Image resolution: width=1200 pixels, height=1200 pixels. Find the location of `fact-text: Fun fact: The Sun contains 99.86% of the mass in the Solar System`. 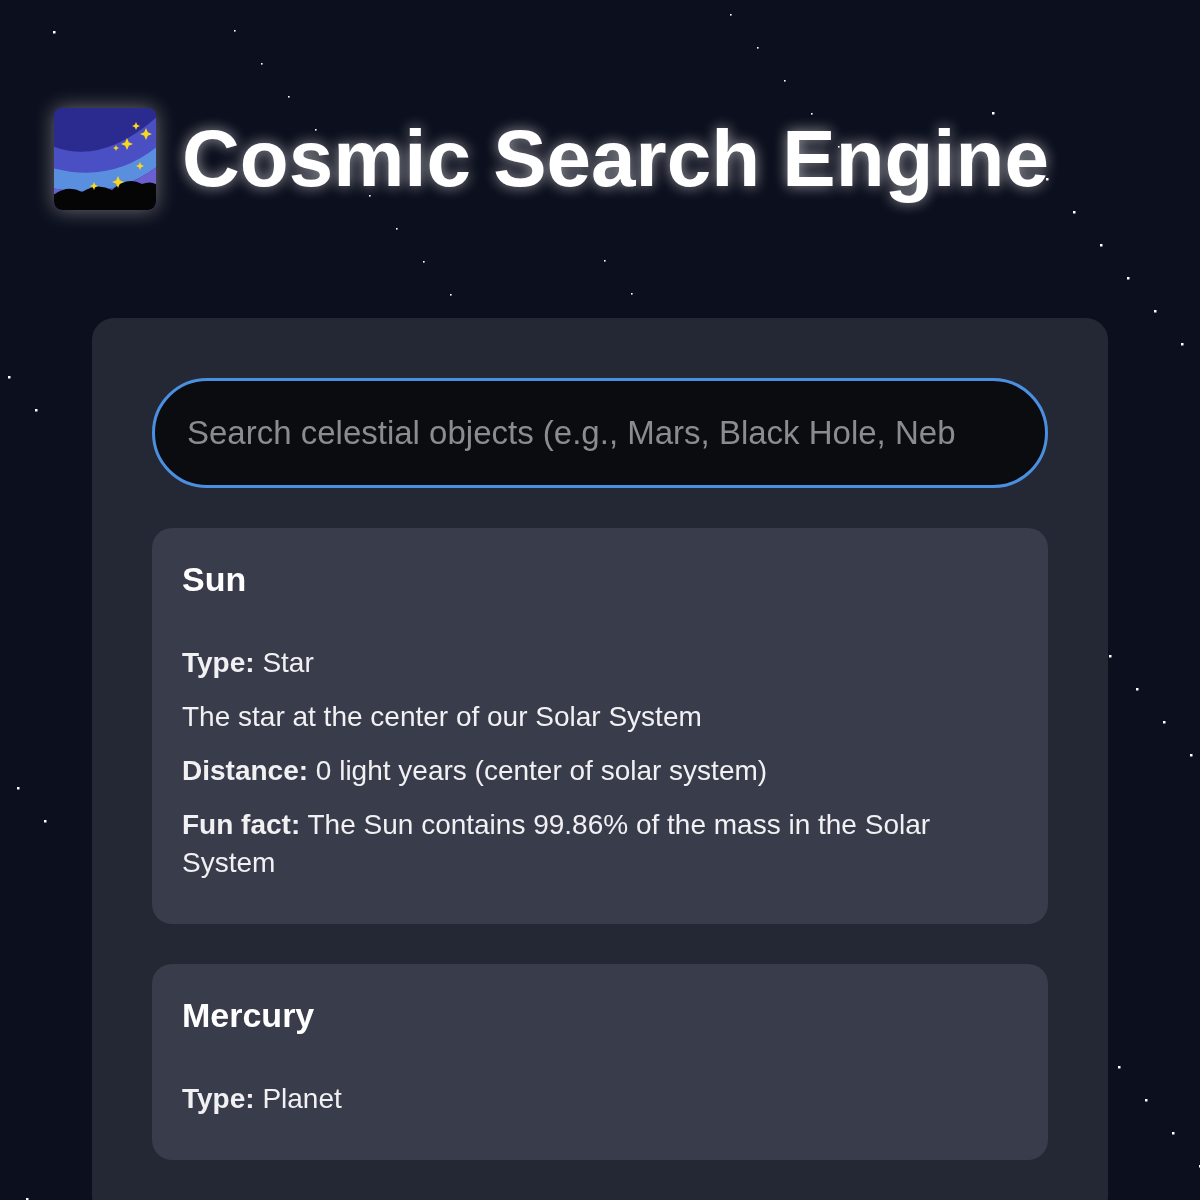

fact-text: Fun fact: The Sun contains 99.86% of the mass in the Solar System is located at coordinates (557, 844).